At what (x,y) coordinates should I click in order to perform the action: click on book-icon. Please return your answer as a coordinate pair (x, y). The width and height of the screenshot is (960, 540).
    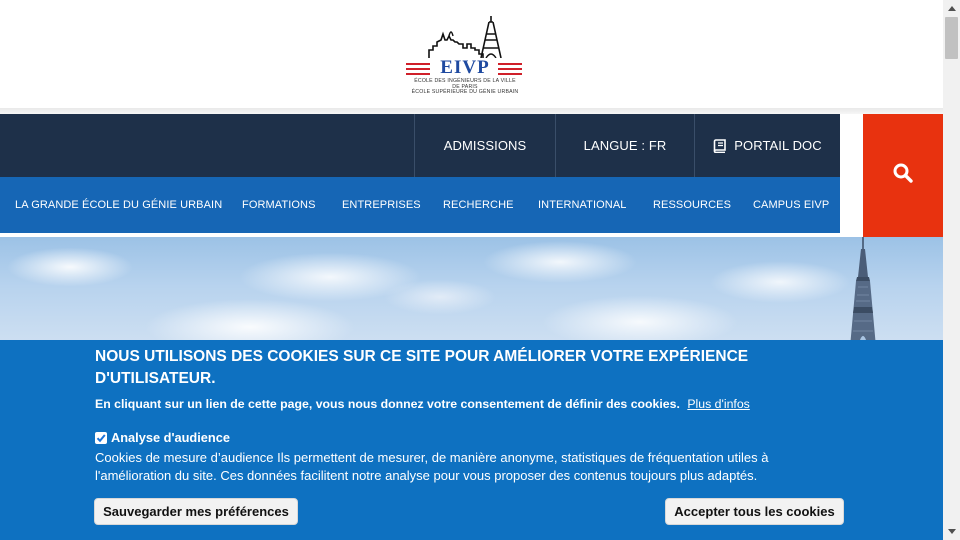
    Looking at the image, I should click on (720, 145).